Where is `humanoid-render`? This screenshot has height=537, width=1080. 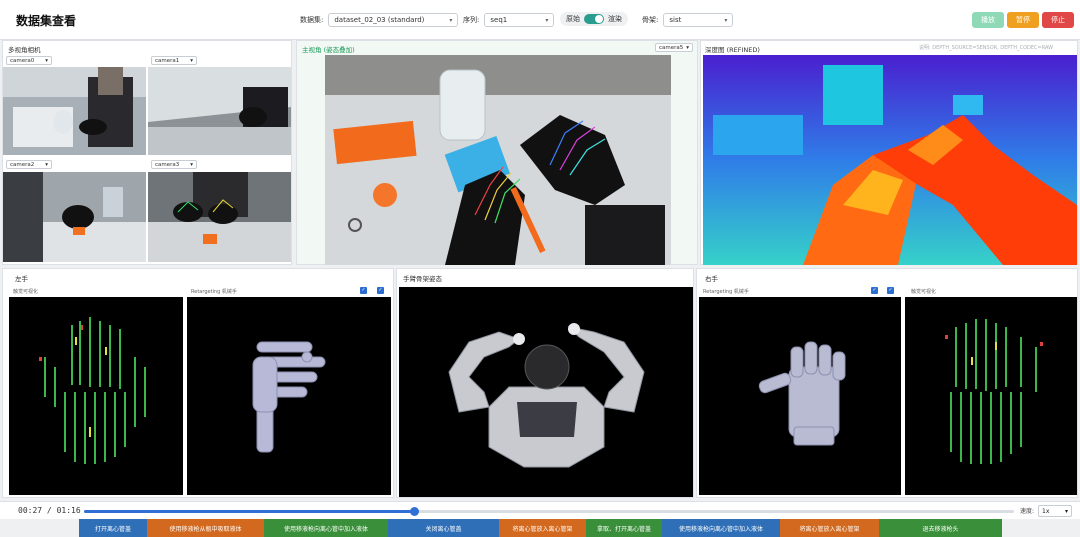 humanoid-render is located at coordinates (546, 395).